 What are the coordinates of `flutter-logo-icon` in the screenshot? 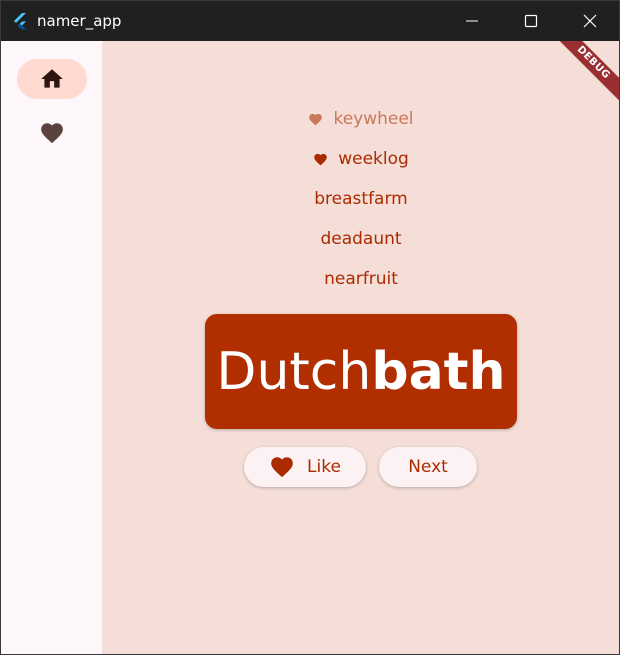 It's located at (20, 21).